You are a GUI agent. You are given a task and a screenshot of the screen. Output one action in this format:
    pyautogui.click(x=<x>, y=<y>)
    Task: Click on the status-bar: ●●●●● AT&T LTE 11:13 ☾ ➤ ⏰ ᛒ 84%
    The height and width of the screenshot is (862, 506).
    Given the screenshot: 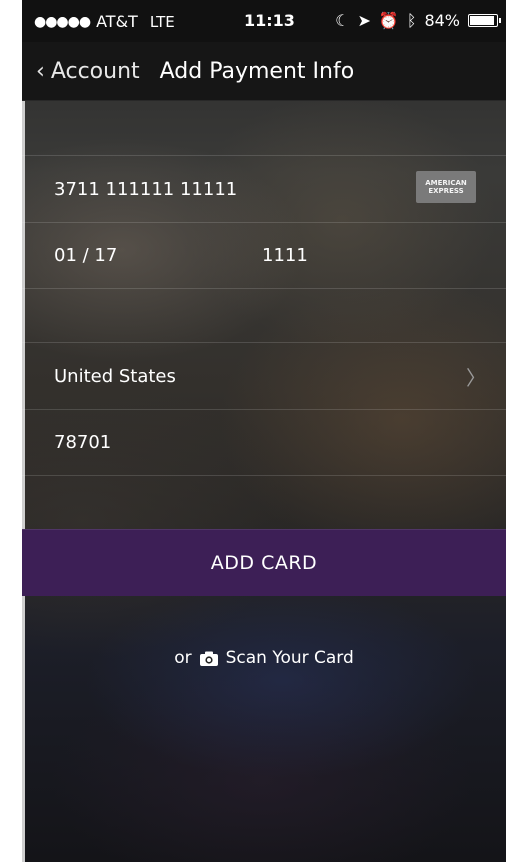 What is the action you would take?
    pyautogui.click(x=264, y=21)
    